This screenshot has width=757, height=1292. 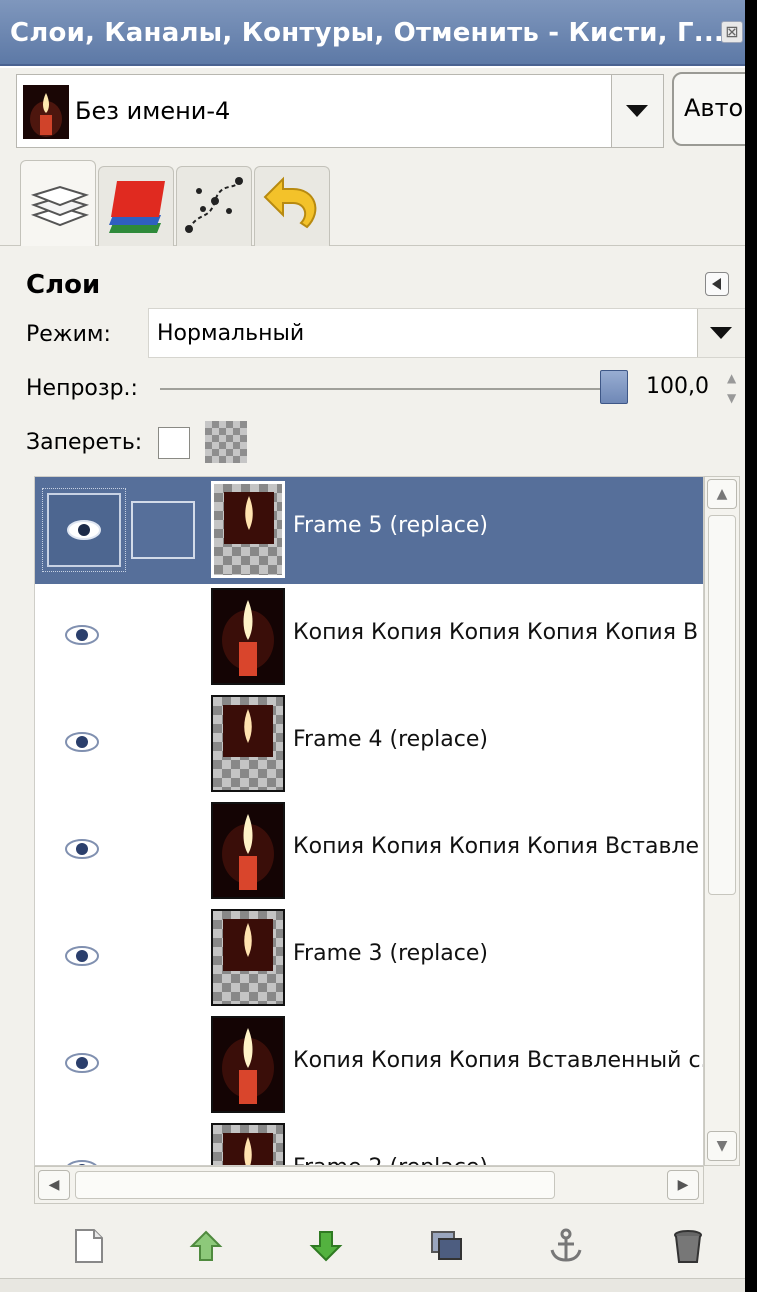 What do you see at coordinates (614, 387) in the screenshot?
I see `opacity-slider-handle` at bounding box center [614, 387].